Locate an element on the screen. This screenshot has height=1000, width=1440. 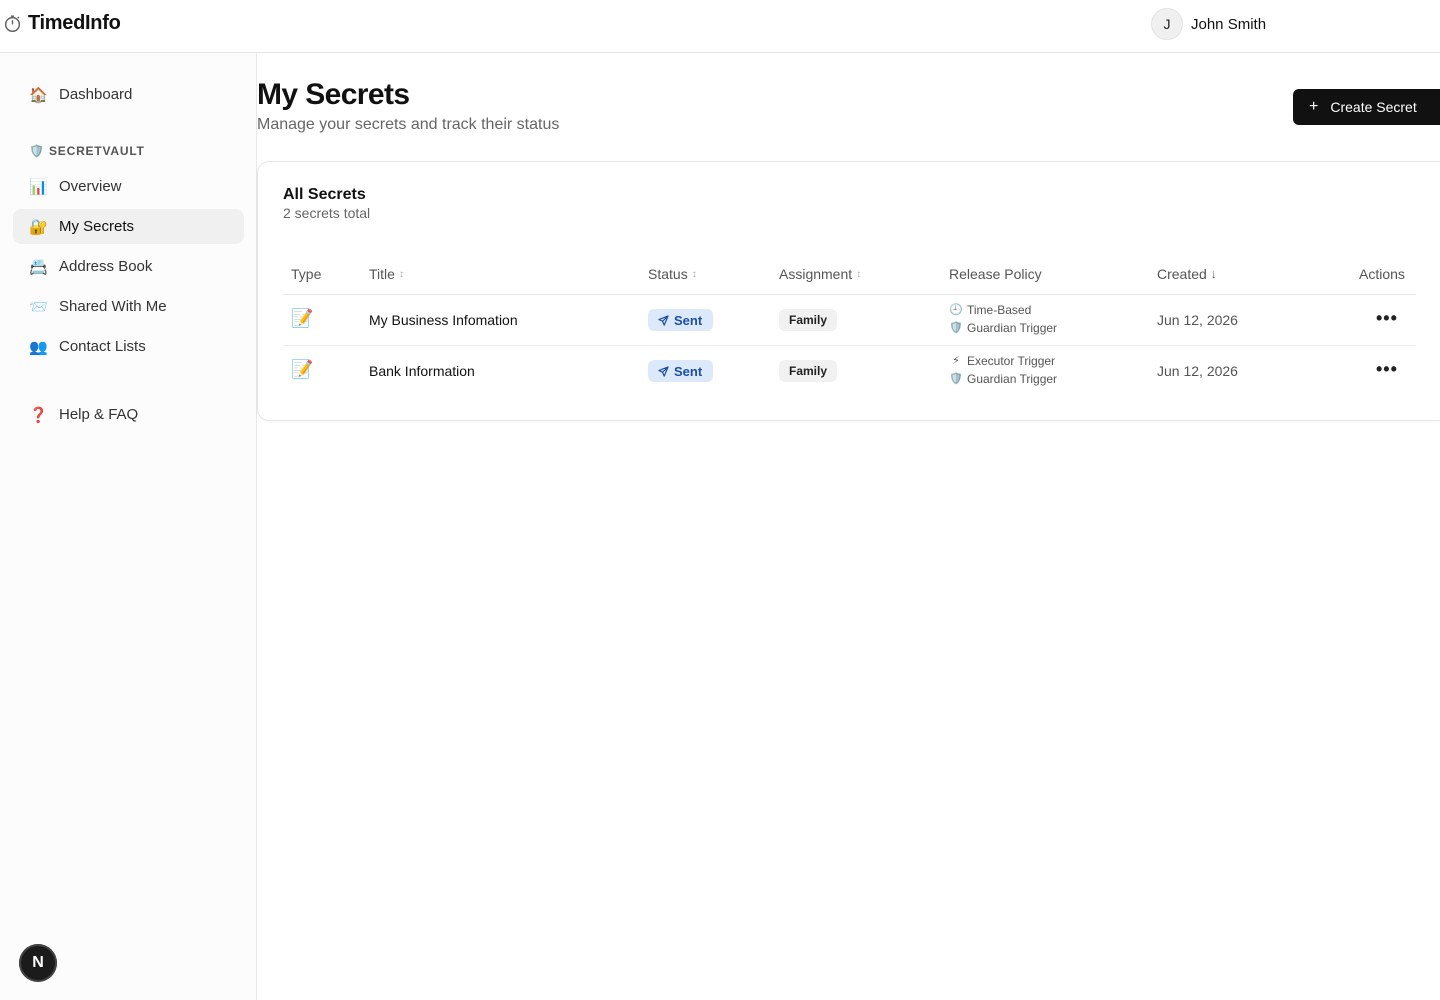
lightning-icon: ⚡ is located at coordinates (956, 361).